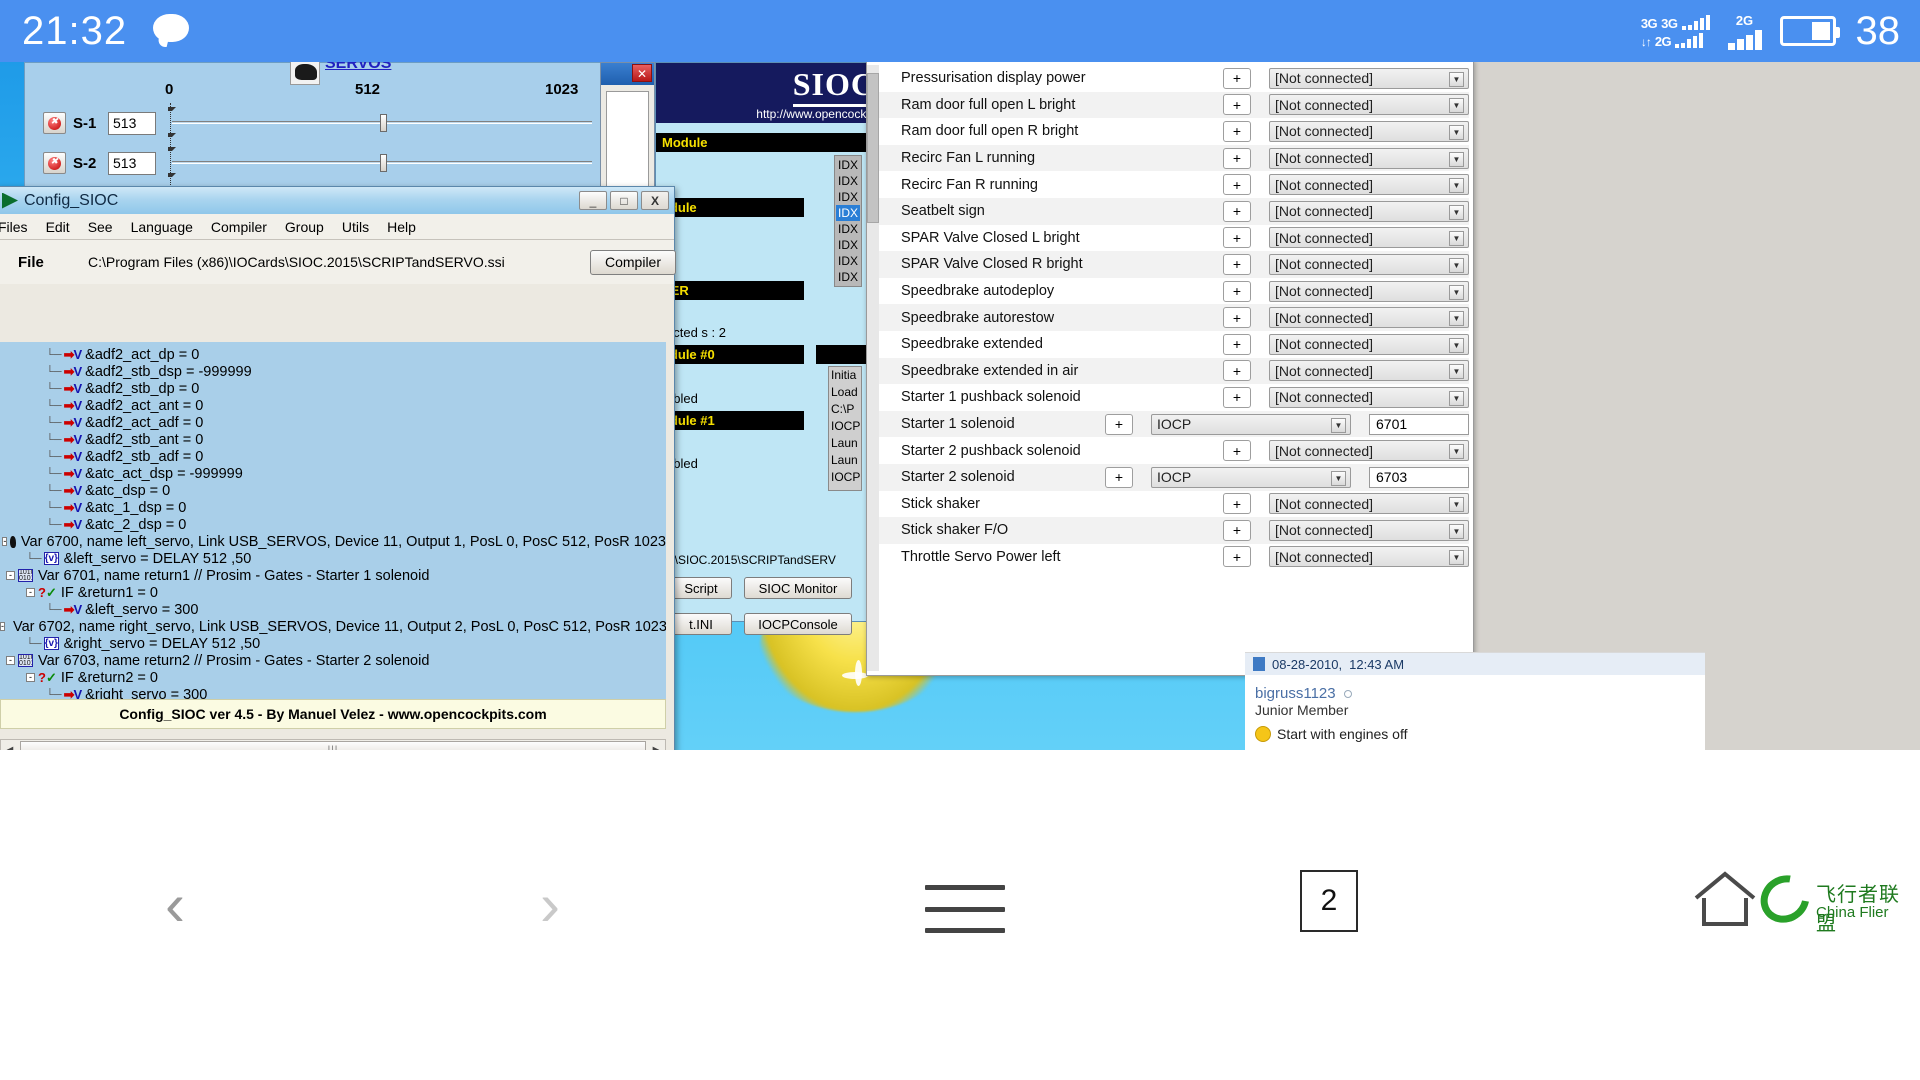 The image size is (1920, 1080). I want to click on compiler-button: Compiler, so click(633, 262).